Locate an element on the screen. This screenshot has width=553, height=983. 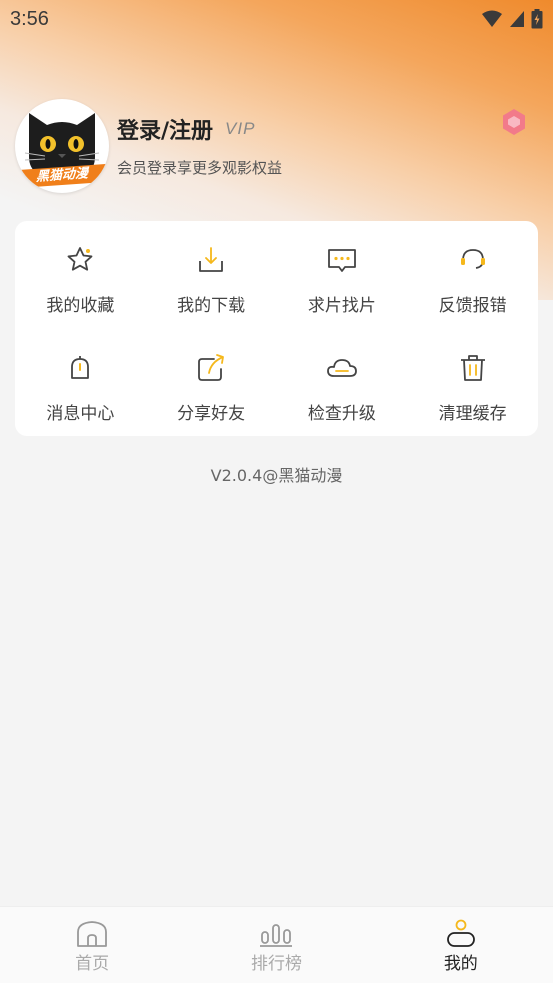
headset-icon is located at coordinates (472, 259).